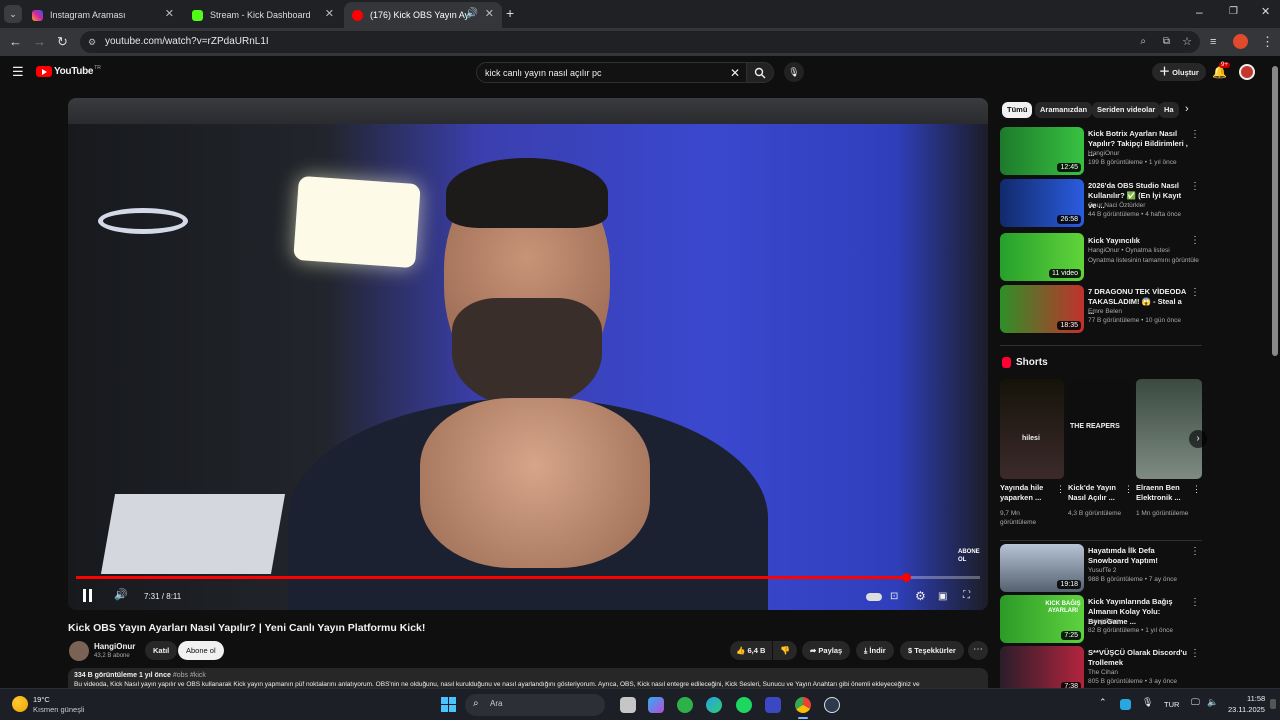  I want to click on close-window-button: ✕, so click(1265, 11).